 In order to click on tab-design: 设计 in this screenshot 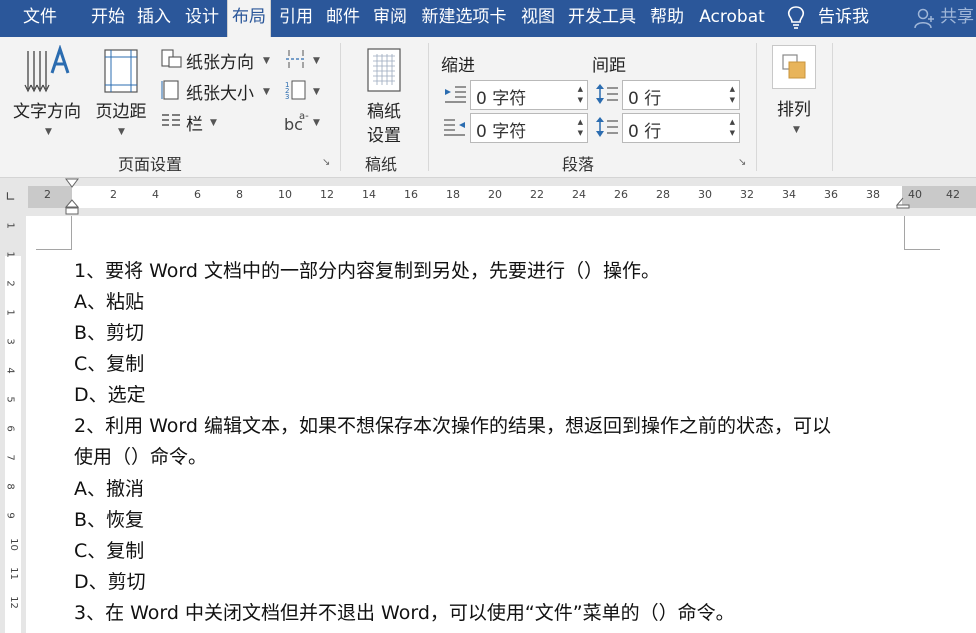, I will do `click(202, 18)`.